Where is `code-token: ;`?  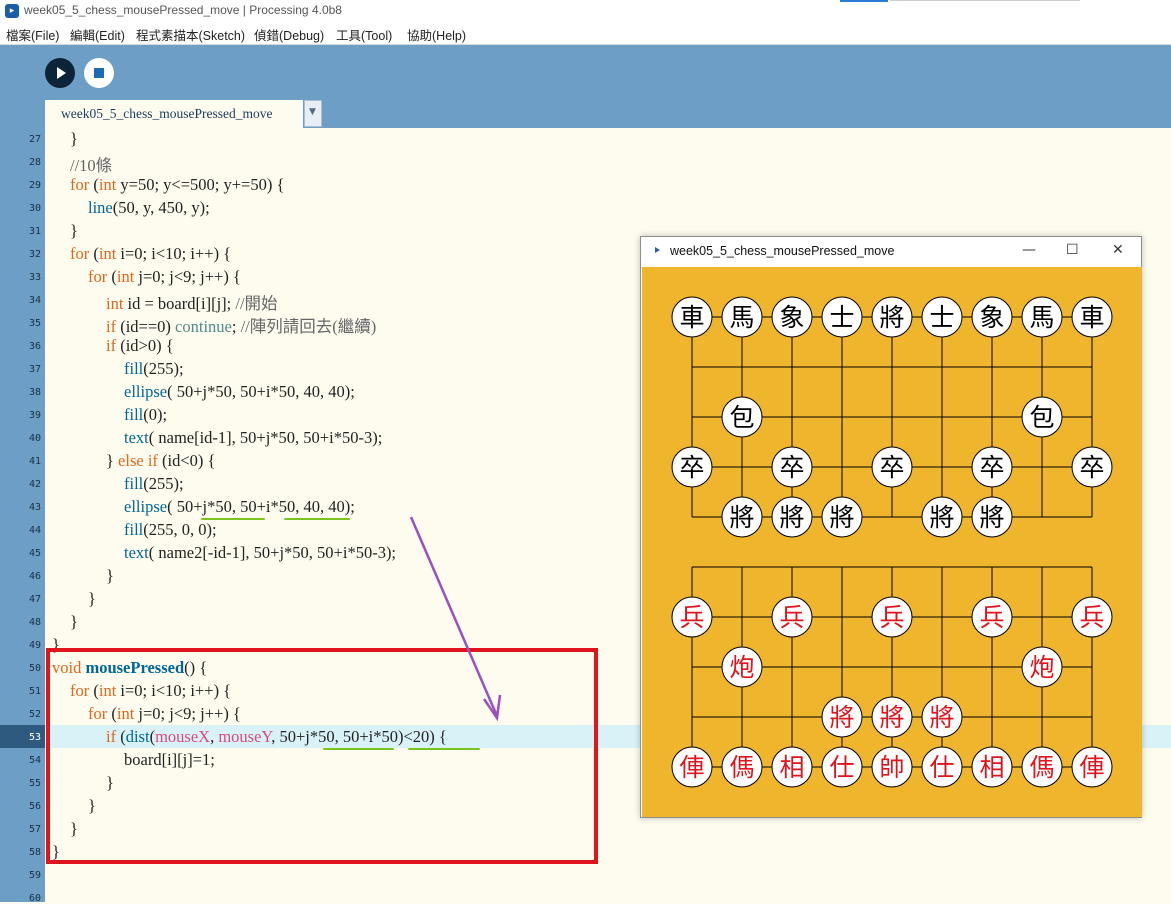
code-token: ; is located at coordinates (236, 326).